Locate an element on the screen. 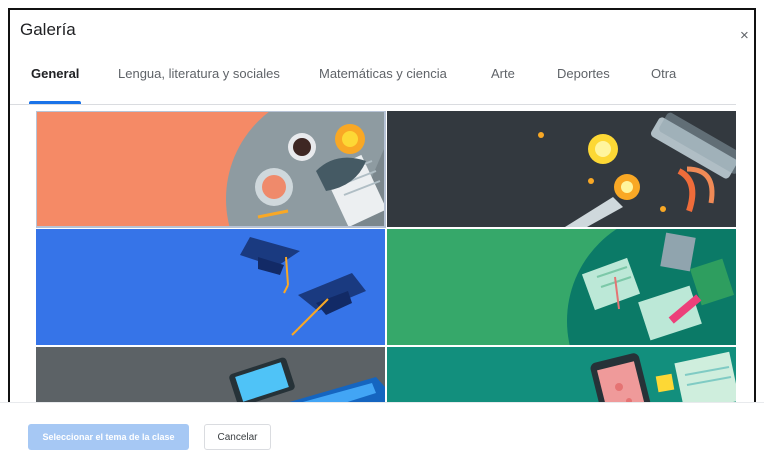 This screenshot has height=463, width=764. theme-tile-graduation is located at coordinates (210, 287).